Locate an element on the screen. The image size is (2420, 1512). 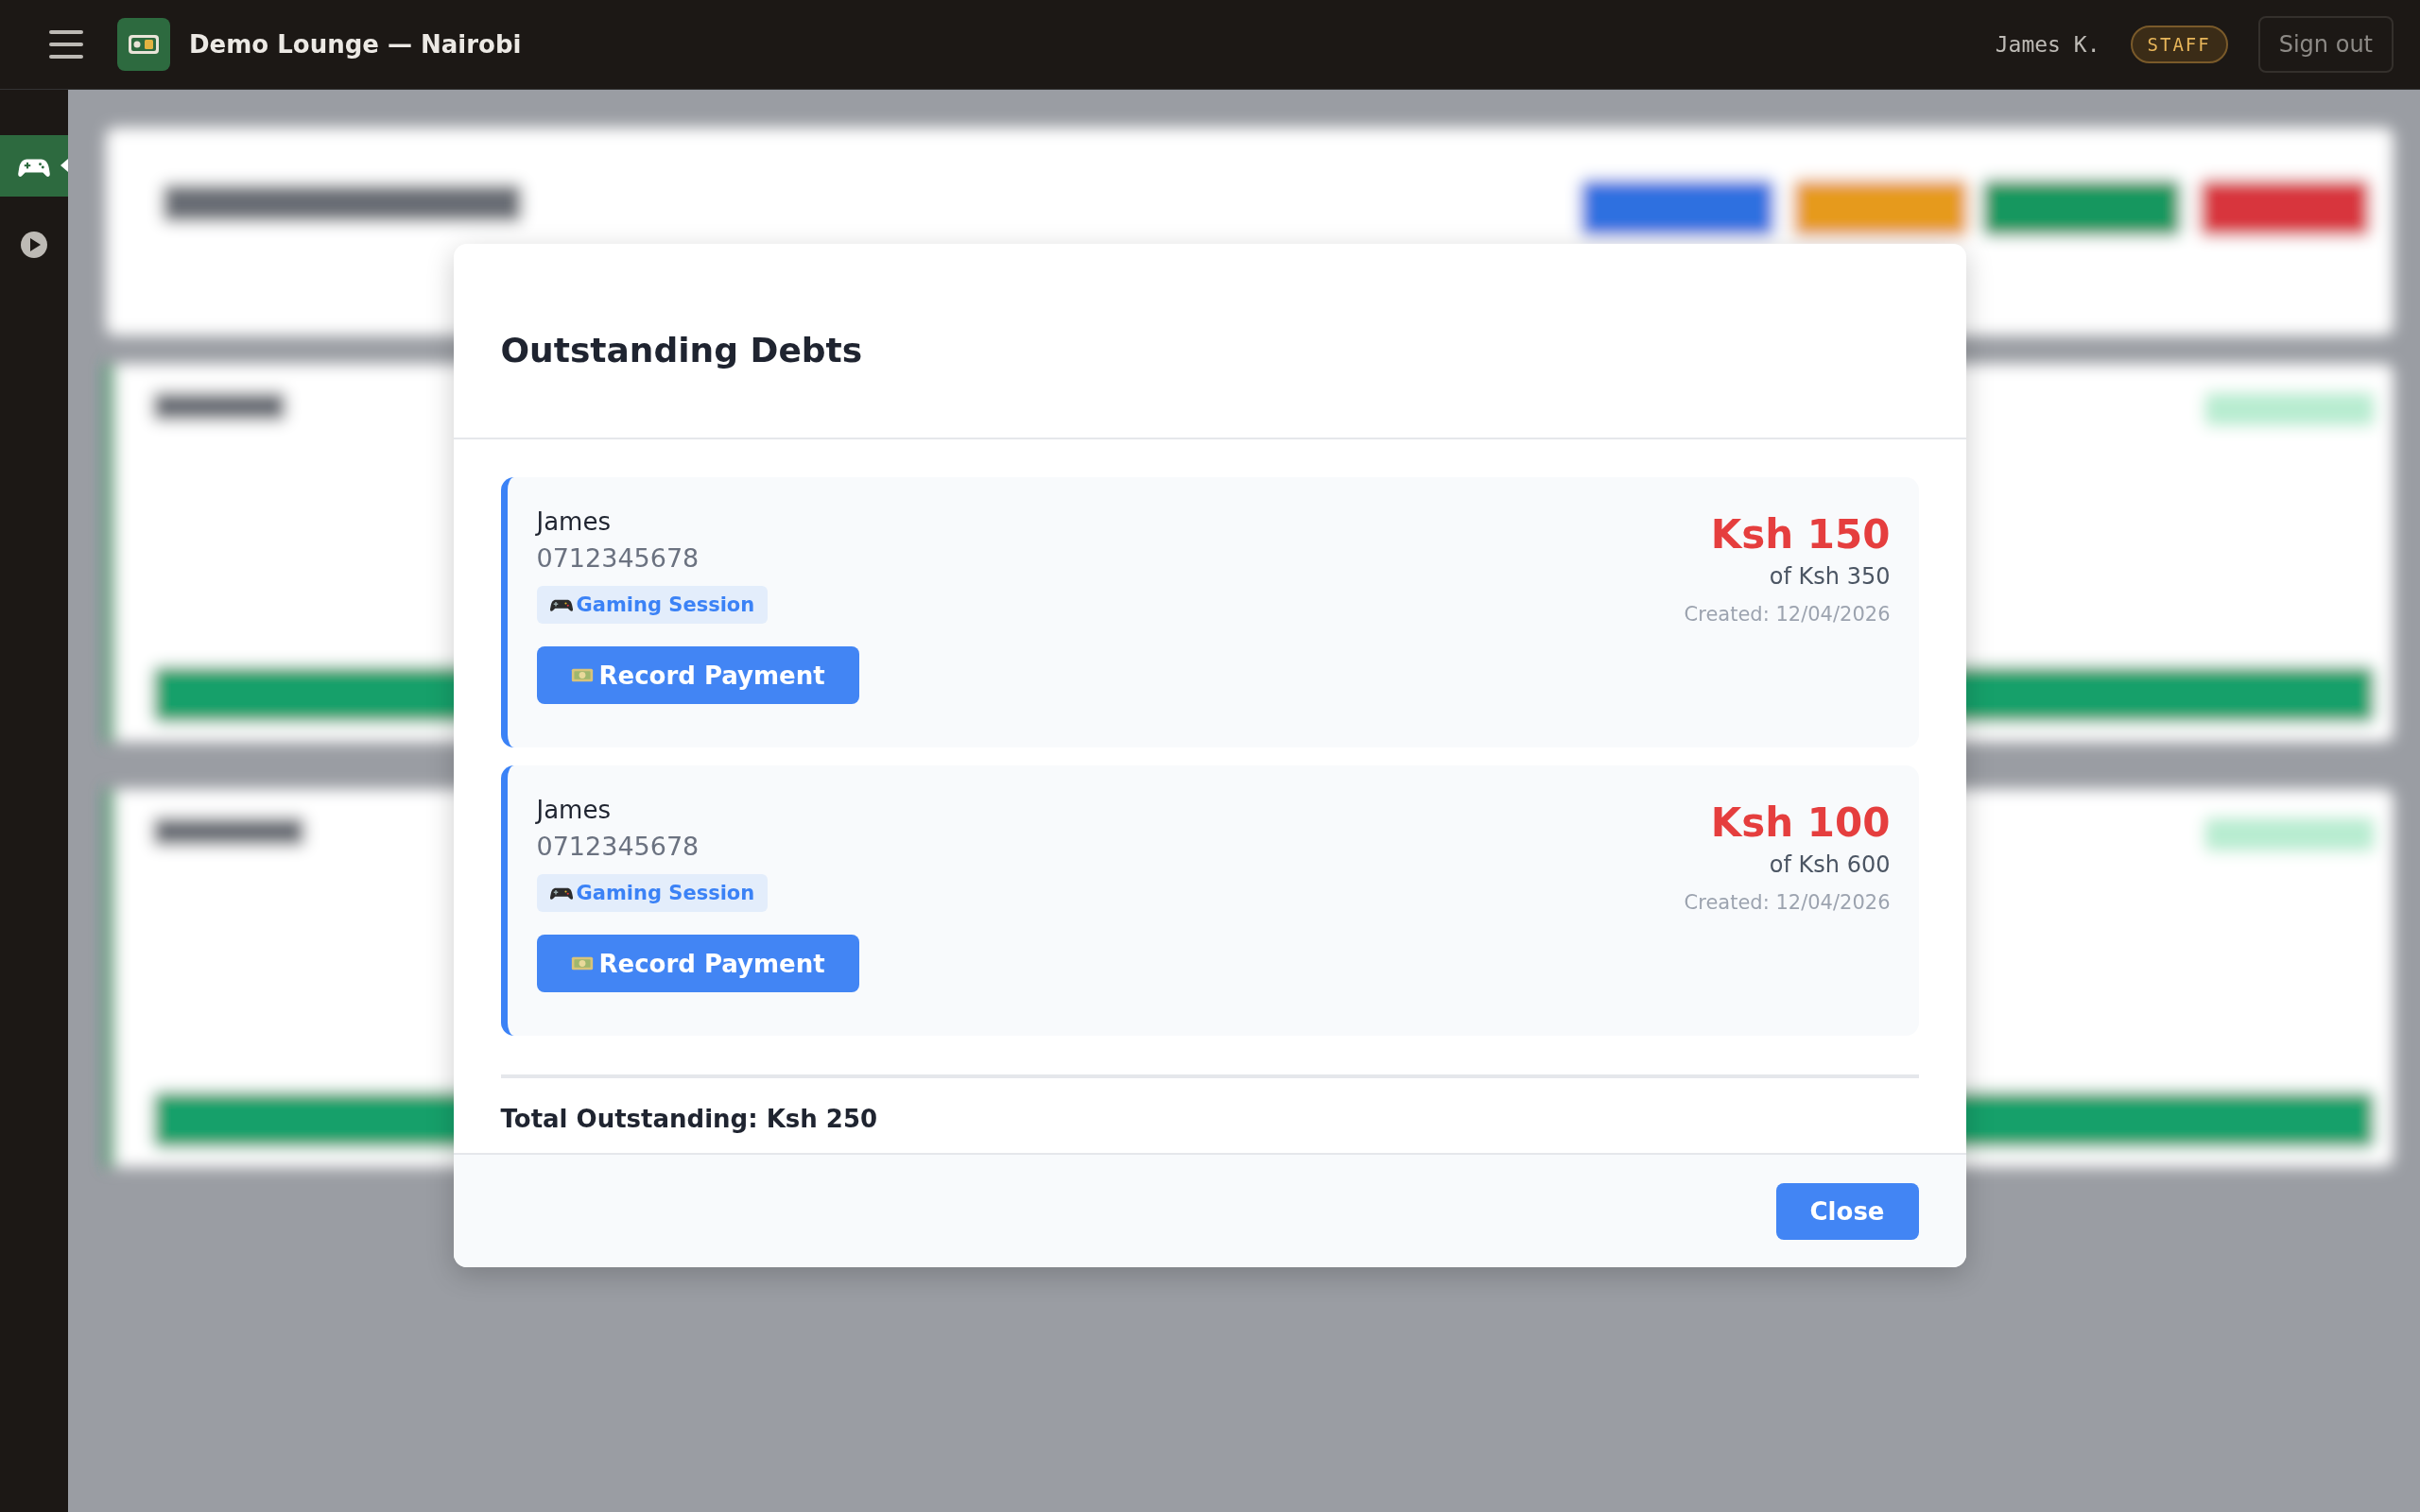
menu-button is located at coordinates (66, 44).